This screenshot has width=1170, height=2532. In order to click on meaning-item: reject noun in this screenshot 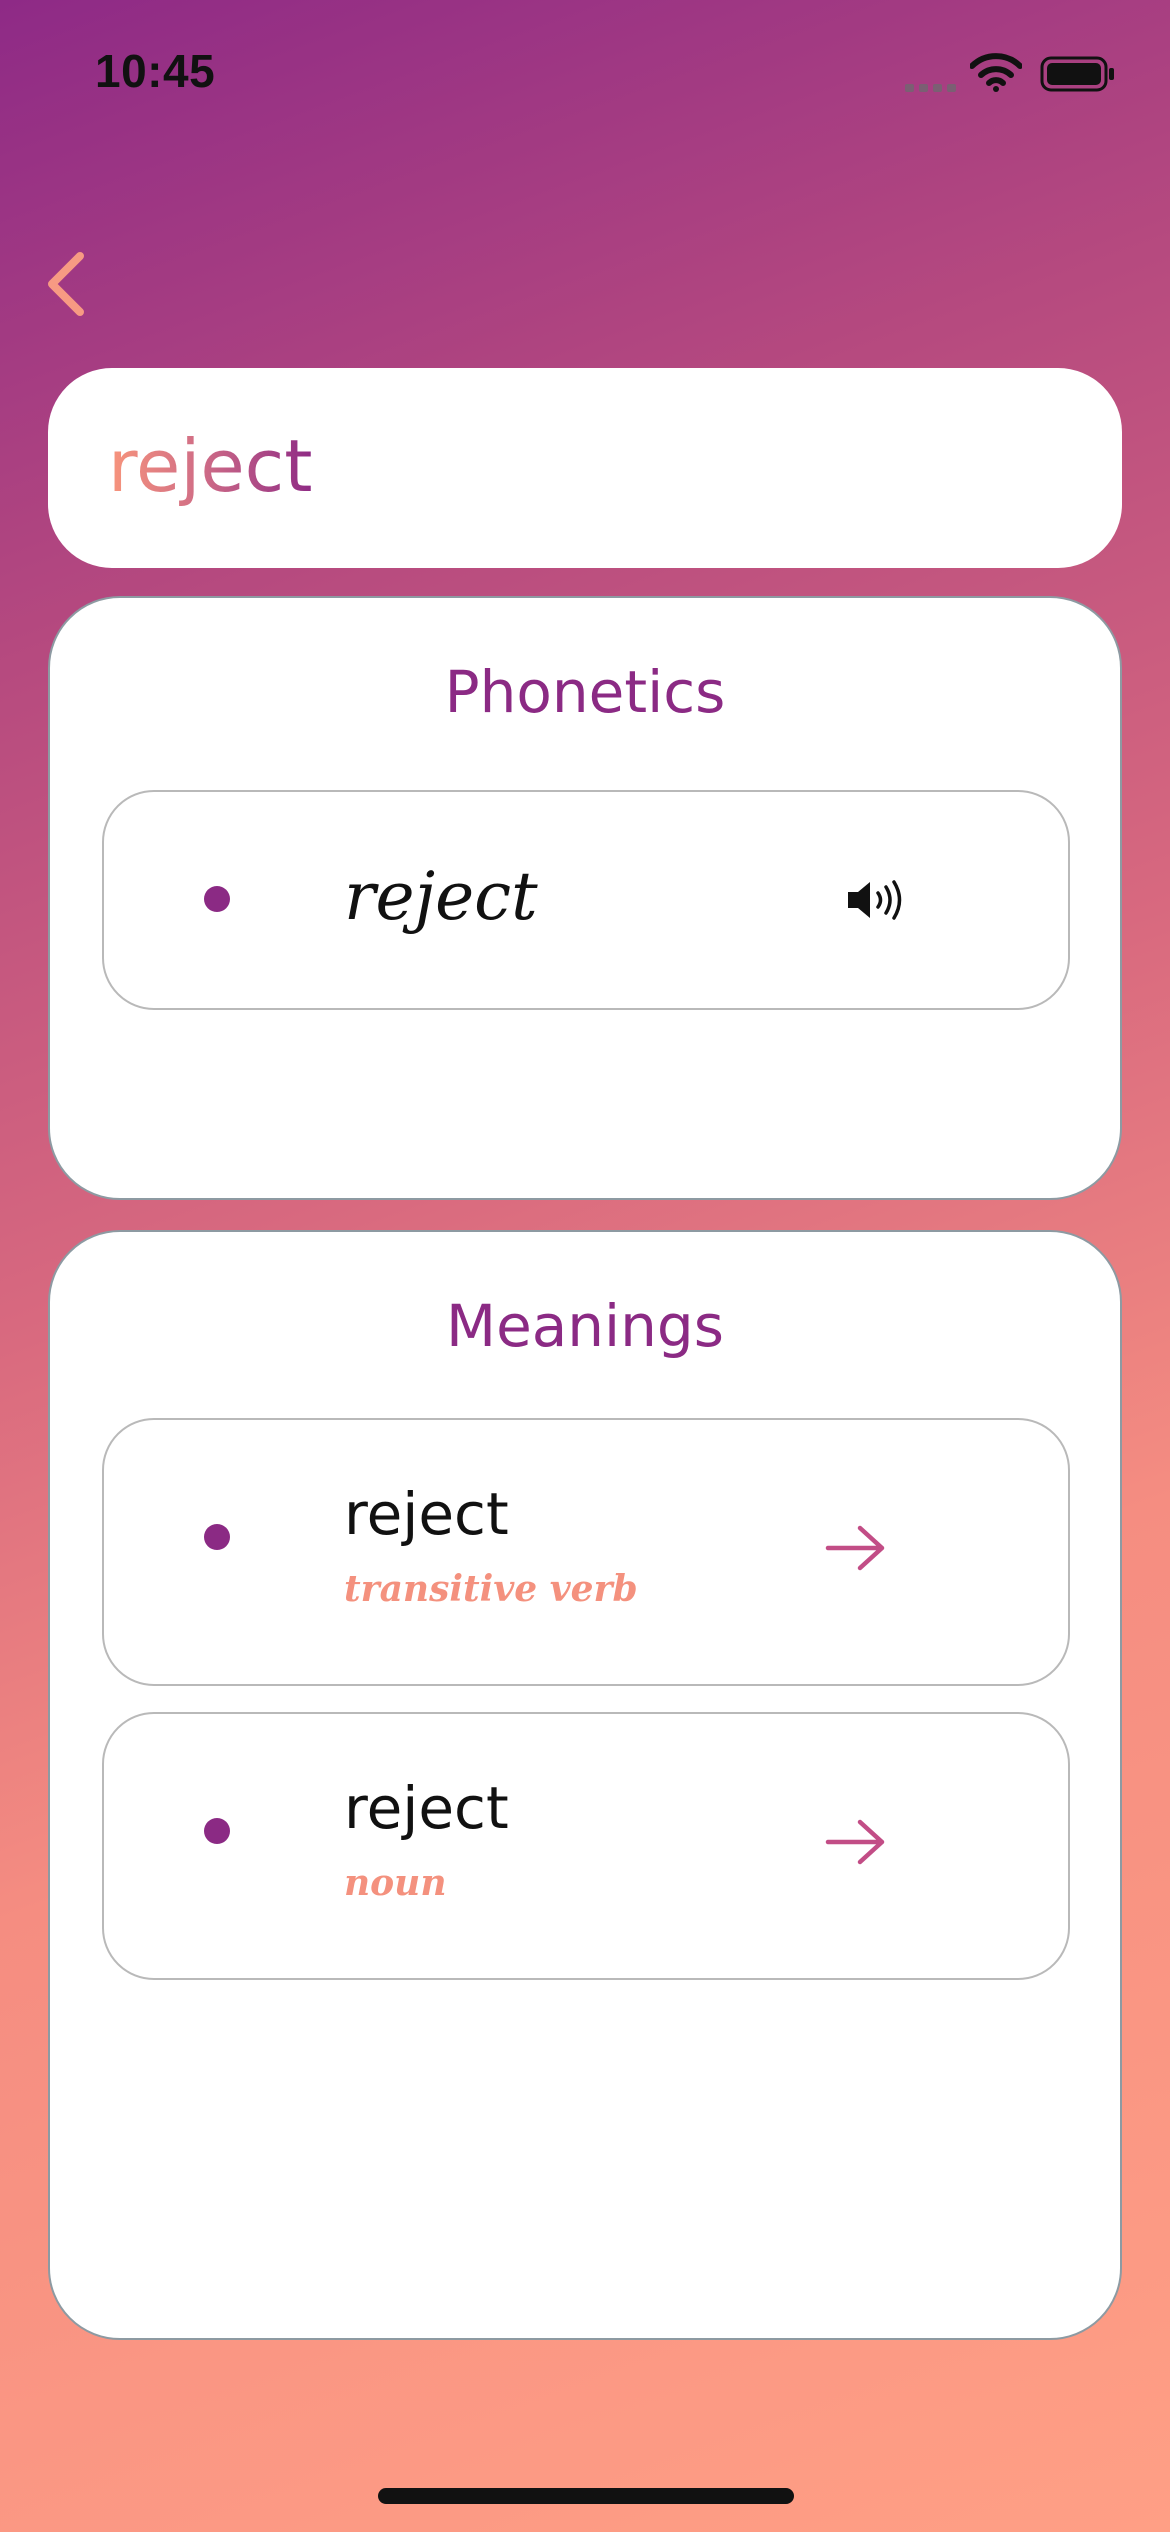, I will do `click(586, 1846)`.